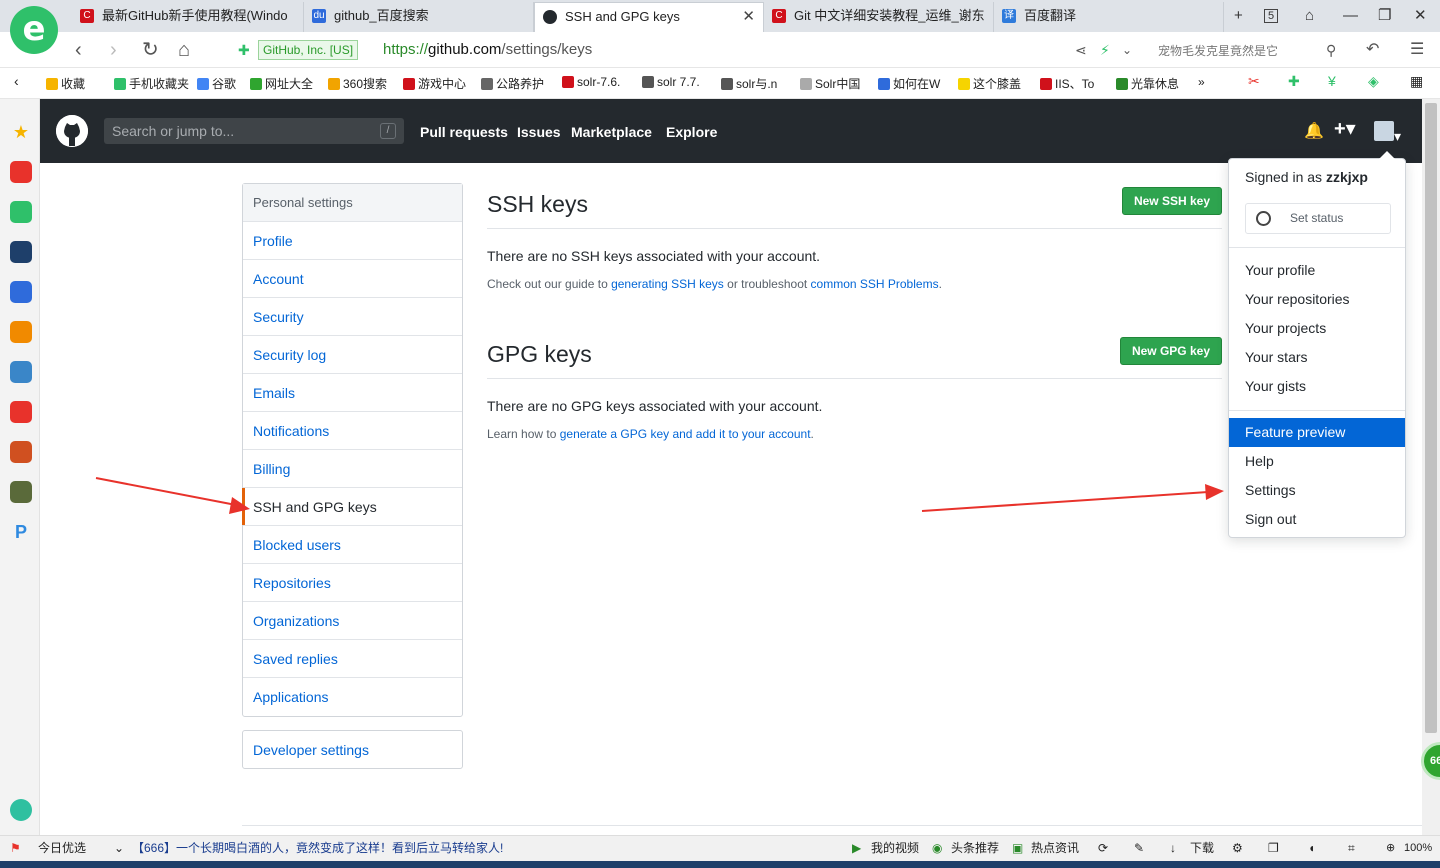  What do you see at coordinates (1390, 848) in the screenshot?
I see `zoom-icon: ⊕` at bounding box center [1390, 848].